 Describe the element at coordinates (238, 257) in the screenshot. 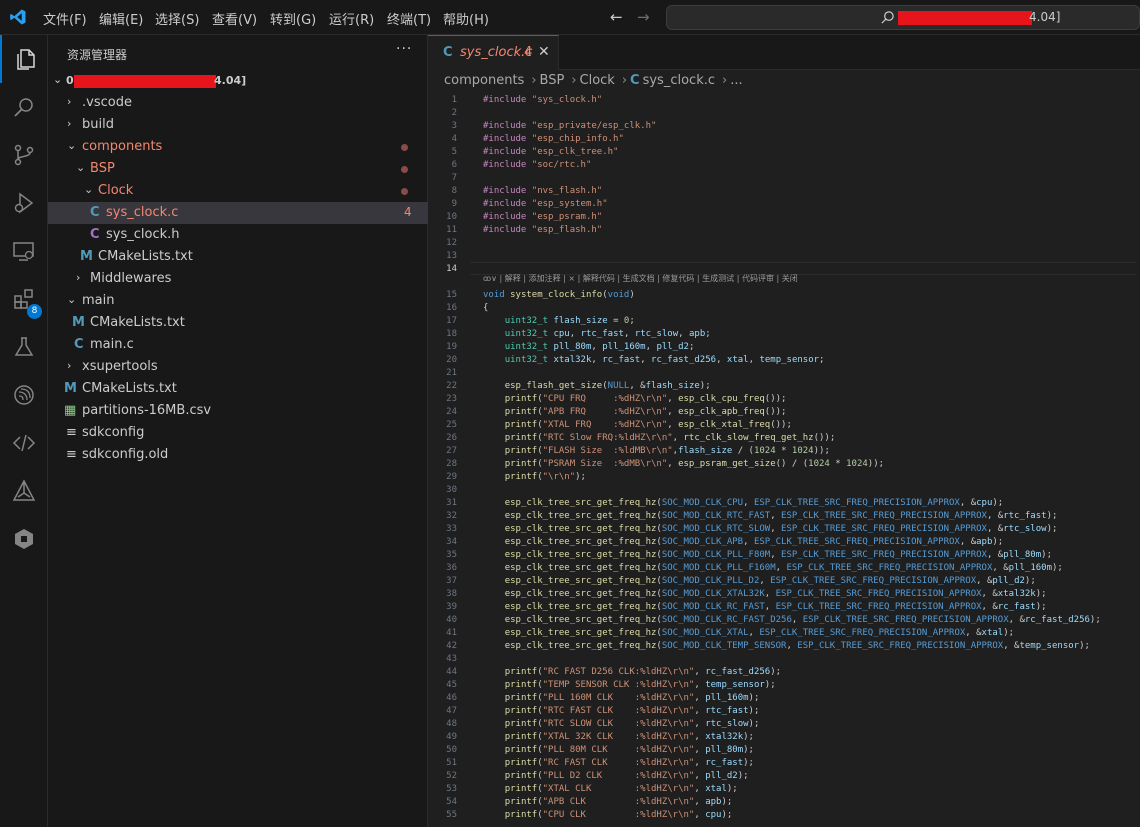

I see `tree-item-bsp-cmakelists: M CMakeLists.txt` at that location.